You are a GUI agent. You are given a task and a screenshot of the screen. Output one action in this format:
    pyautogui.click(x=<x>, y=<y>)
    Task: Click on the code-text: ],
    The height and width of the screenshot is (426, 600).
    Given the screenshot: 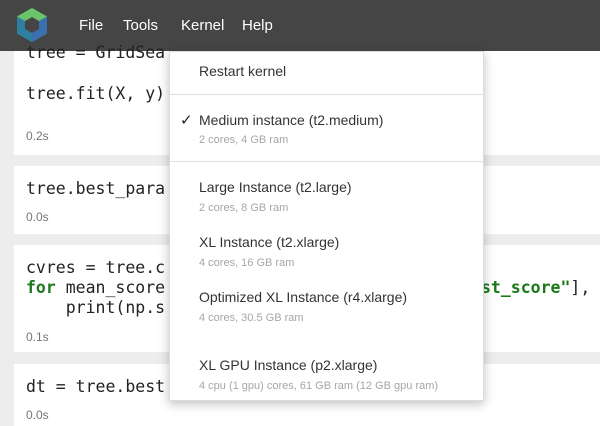 What is the action you would take?
    pyautogui.click(x=580, y=287)
    